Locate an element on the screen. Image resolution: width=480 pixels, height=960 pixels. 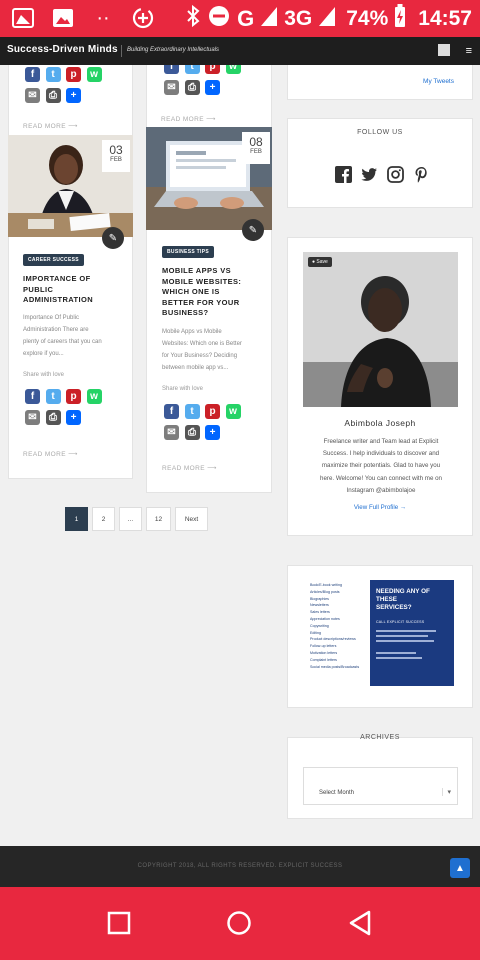
search-toggle-icon is located at coordinates (444, 50).